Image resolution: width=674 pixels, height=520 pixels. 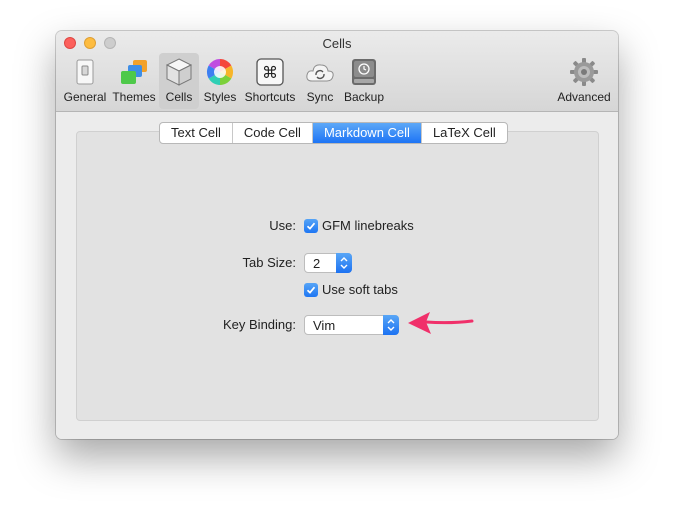 I want to click on tab-size-stepper: 2, so click(x=328, y=263).